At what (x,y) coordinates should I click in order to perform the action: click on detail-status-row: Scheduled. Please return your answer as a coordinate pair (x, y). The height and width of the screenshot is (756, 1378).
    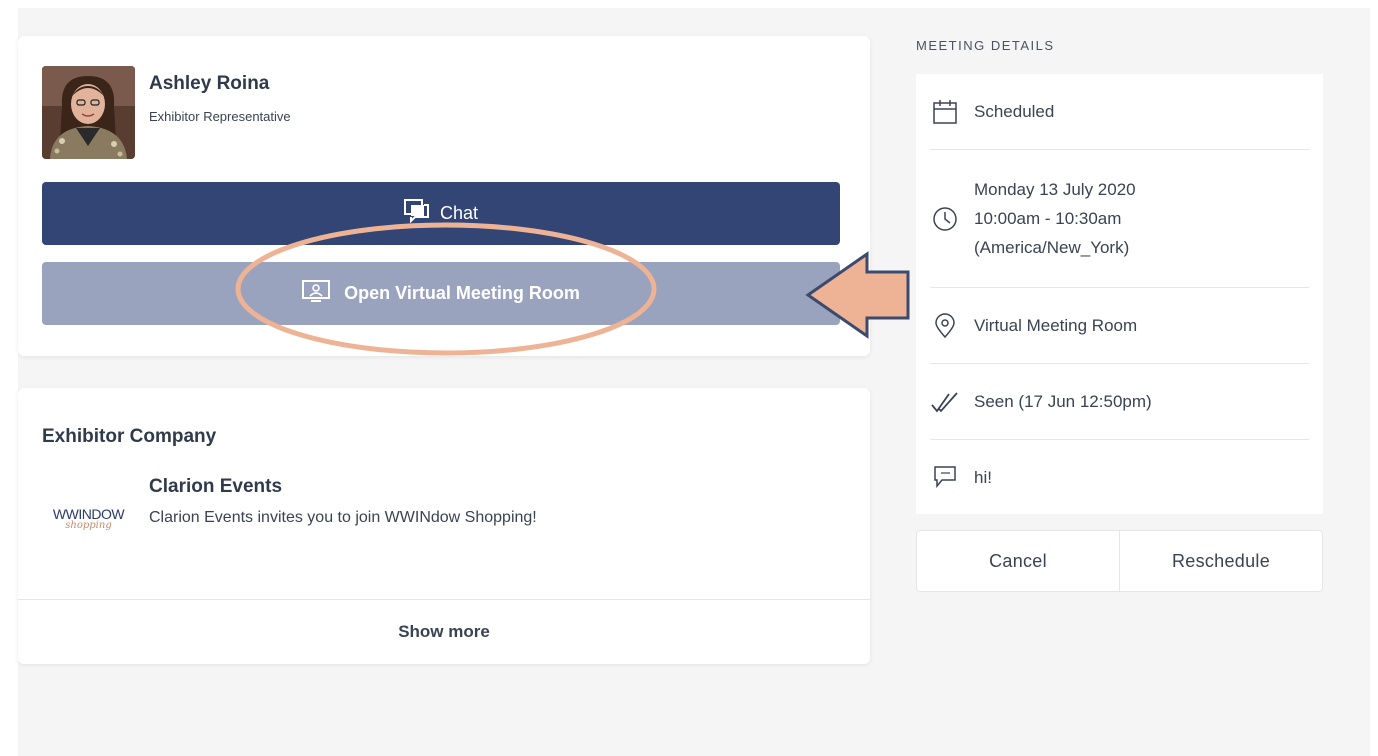
    Looking at the image, I should click on (1119, 112).